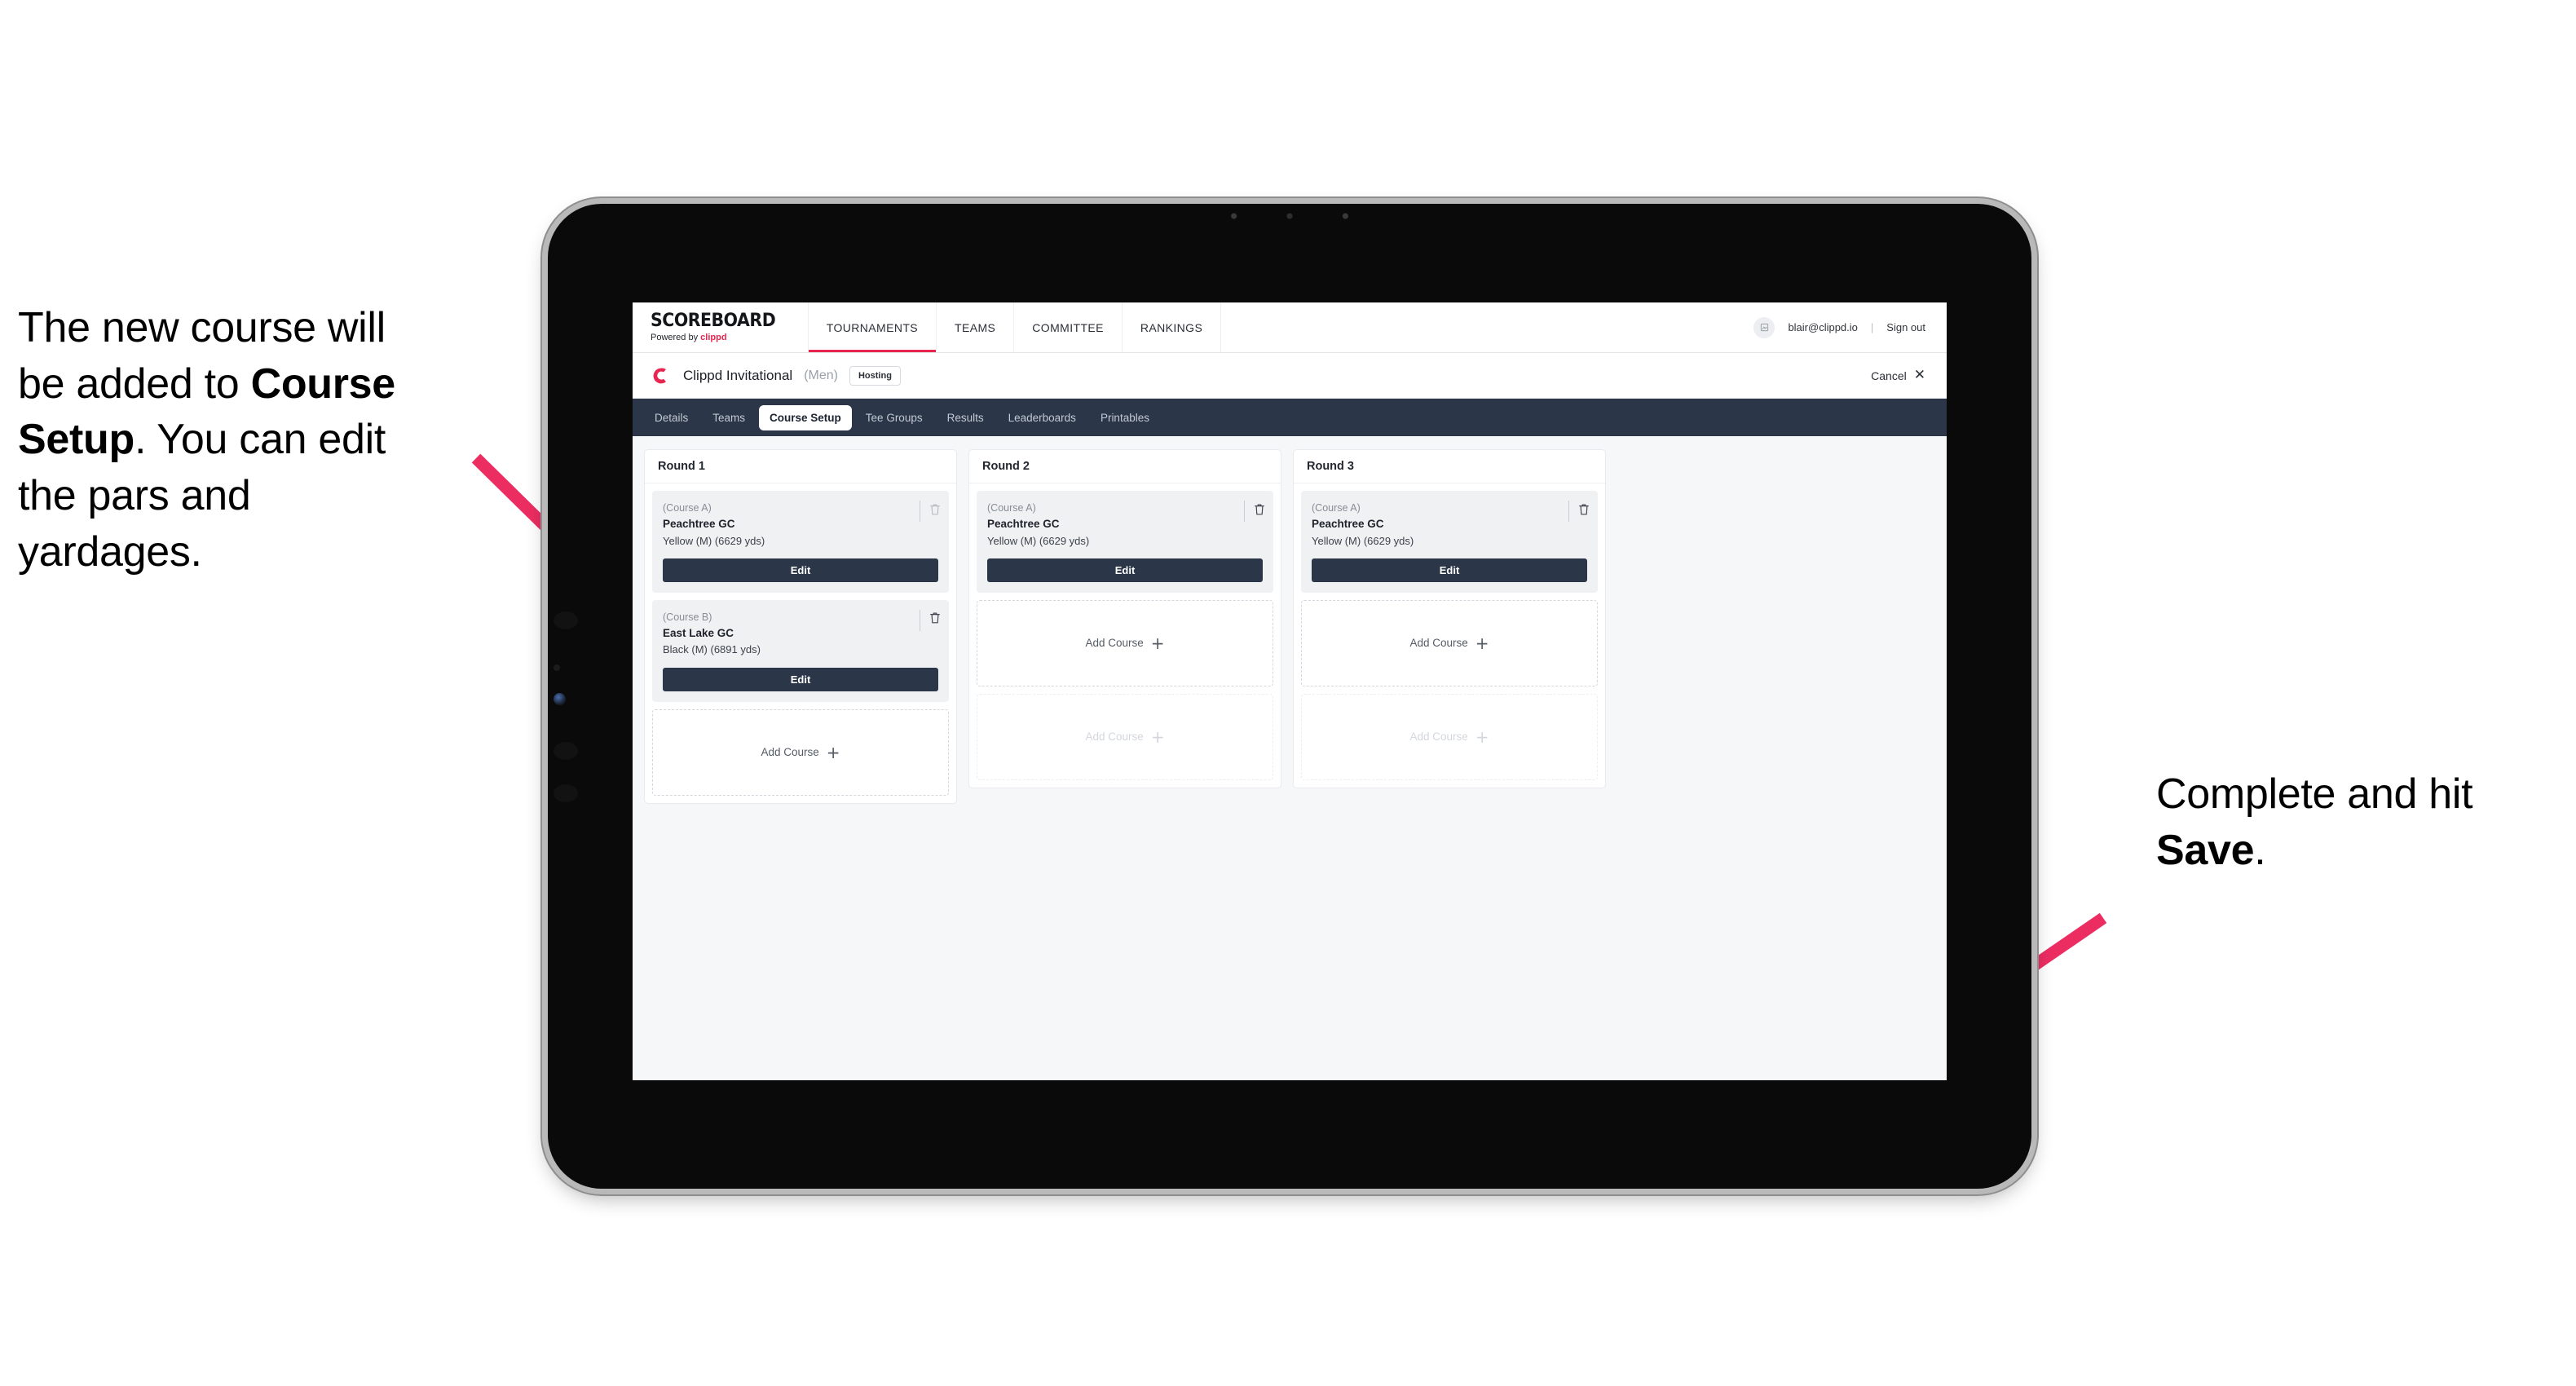 The width and height of the screenshot is (2576, 1386). I want to click on course-slot-label: (Course B), so click(687, 617).